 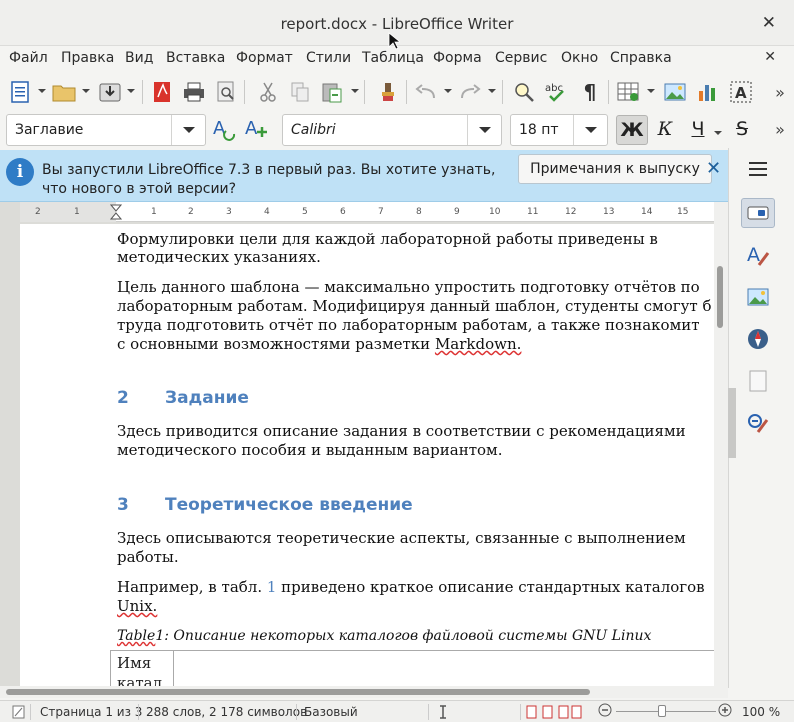 What do you see at coordinates (590, 92) in the screenshot?
I see `formatting-marks-icon: ¶` at bounding box center [590, 92].